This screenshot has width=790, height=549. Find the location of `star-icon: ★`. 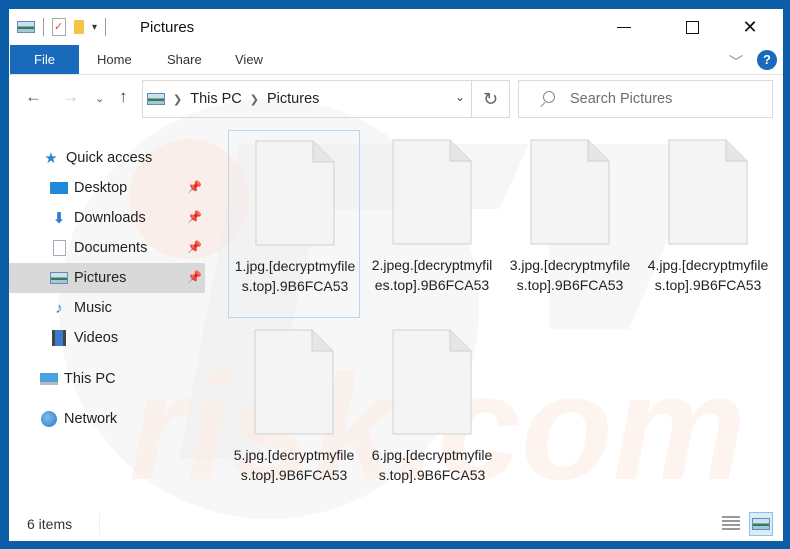

star-icon: ★ is located at coordinates (51, 158).